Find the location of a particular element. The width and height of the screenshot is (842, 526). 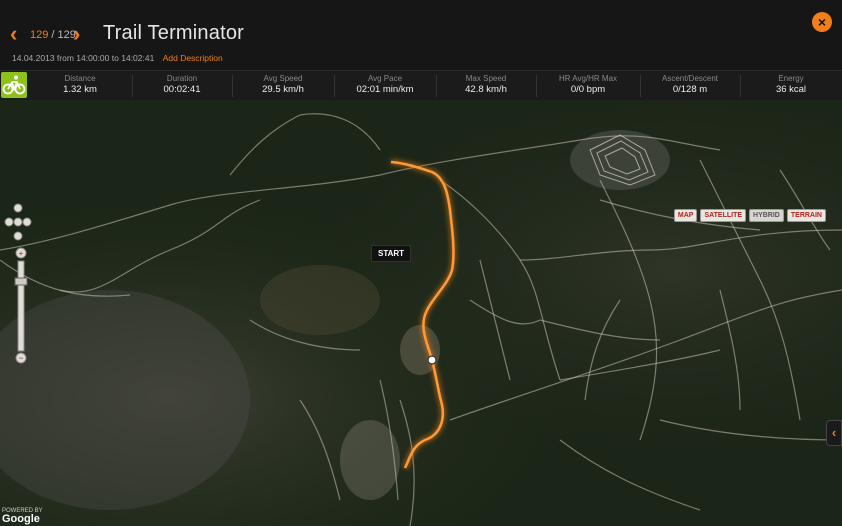

pan-left-icon is located at coordinates (9, 222).